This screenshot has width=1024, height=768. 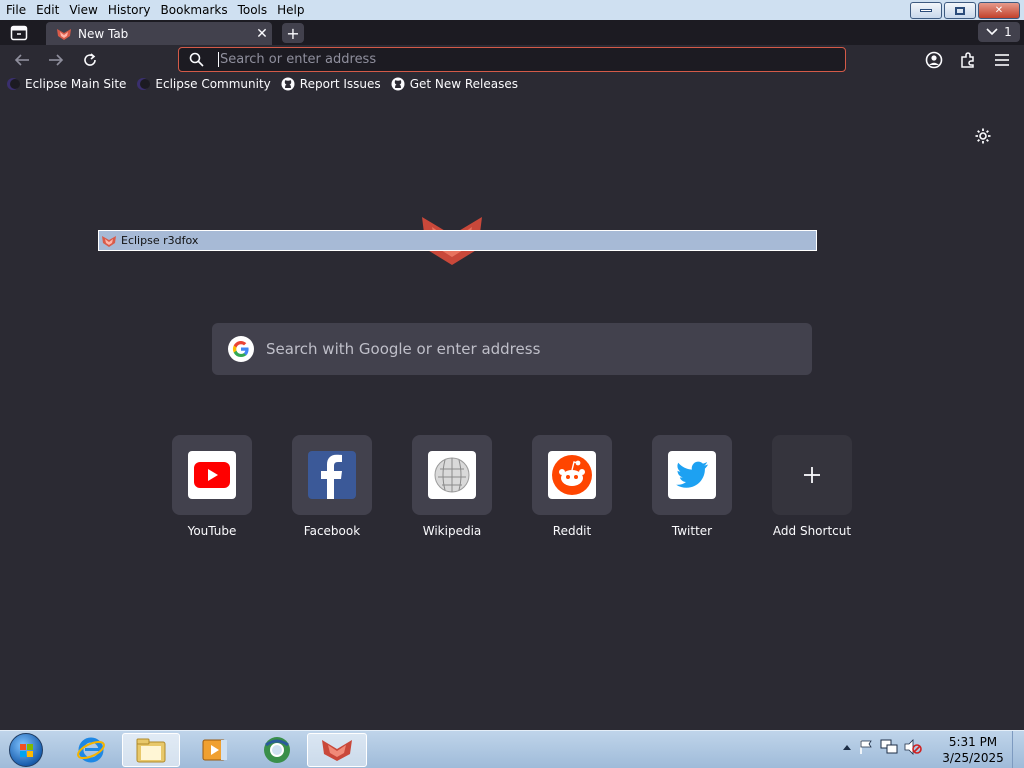 I want to click on shortcut-facebook: Facebook, so click(x=332, y=486).